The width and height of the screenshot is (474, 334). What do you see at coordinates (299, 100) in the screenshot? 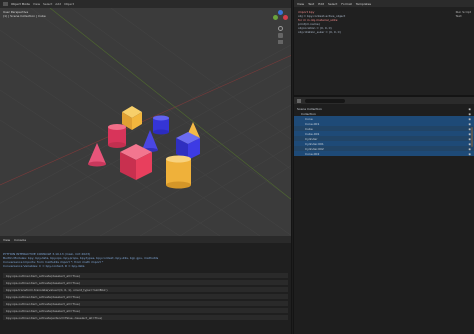
I see `outliner-filter-icon` at bounding box center [299, 100].